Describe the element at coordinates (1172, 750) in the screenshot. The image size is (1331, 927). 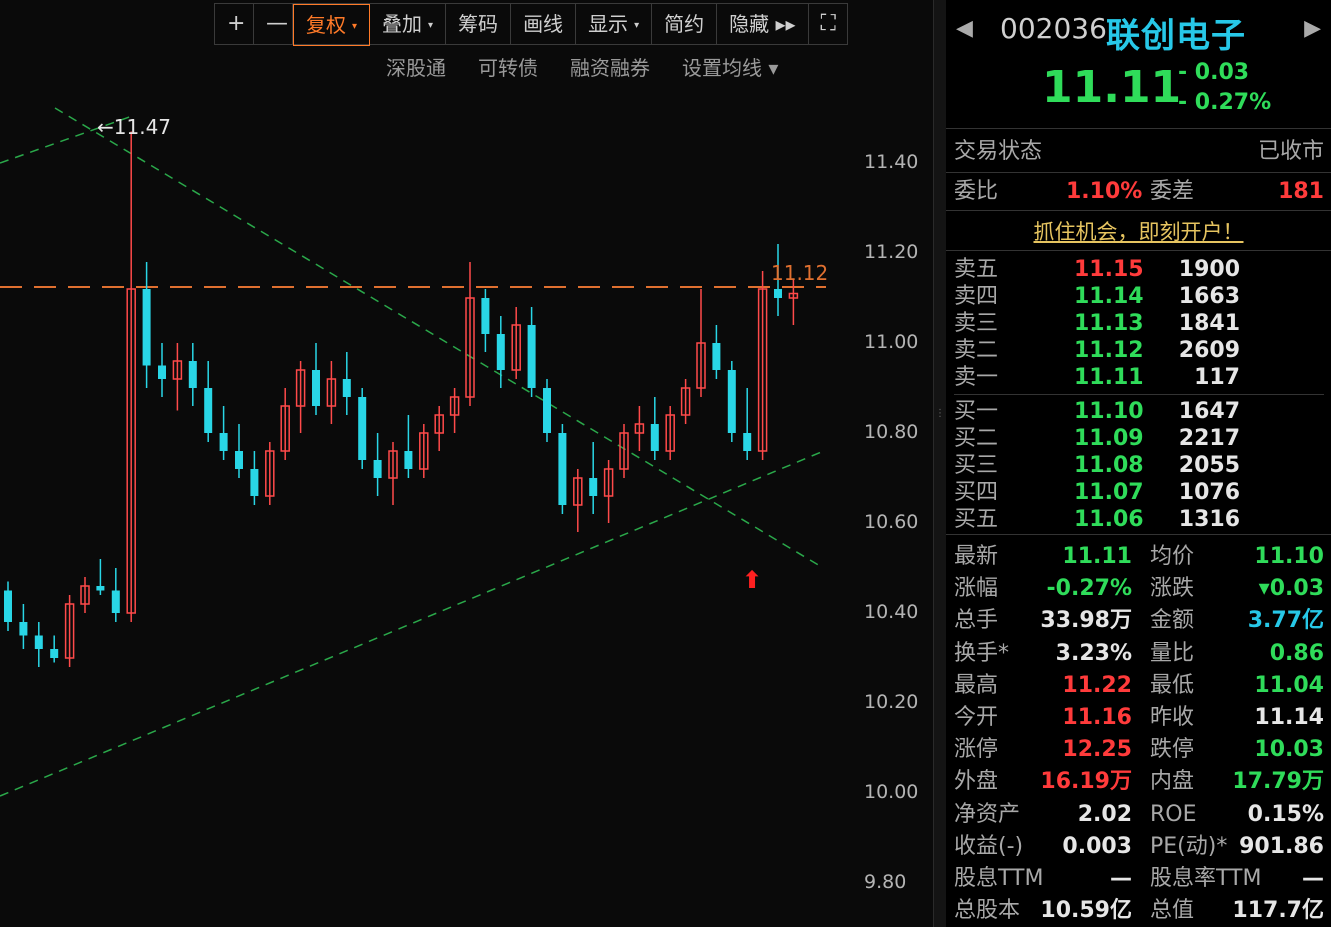
I see `stat-label: 跌停` at that location.